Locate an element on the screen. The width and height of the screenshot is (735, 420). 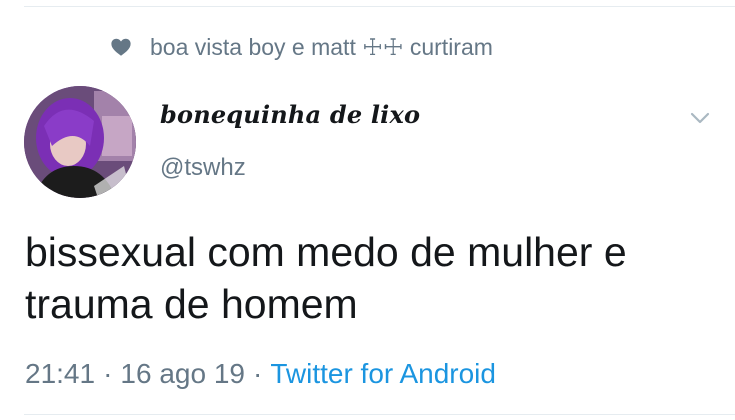
heart-icon is located at coordinates (121, 47).